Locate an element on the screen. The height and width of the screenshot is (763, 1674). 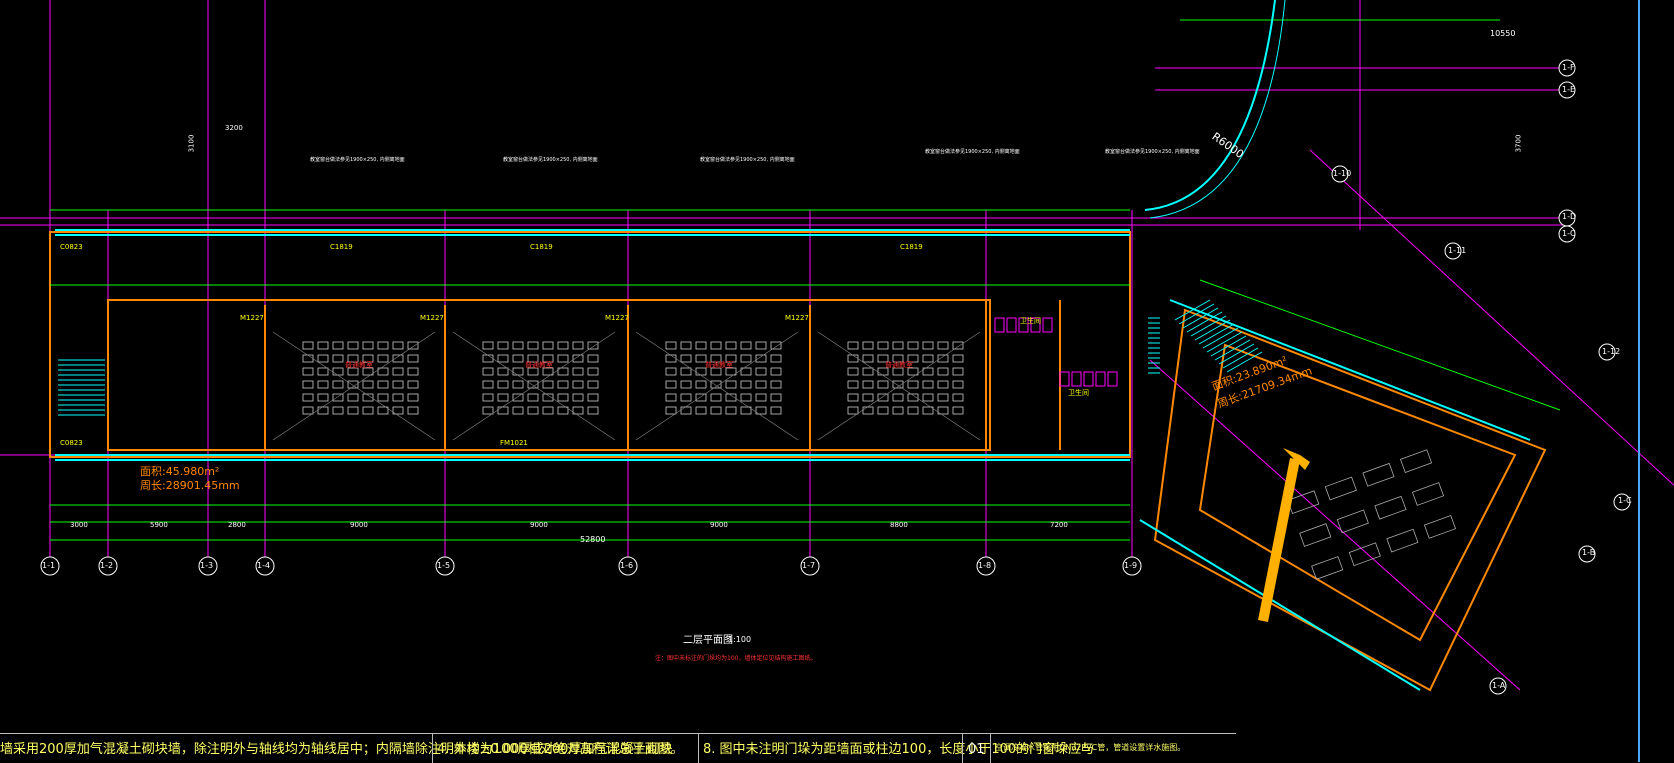
perimeter-label: 周长:28901.45mm is located at coordinates (190, 485).